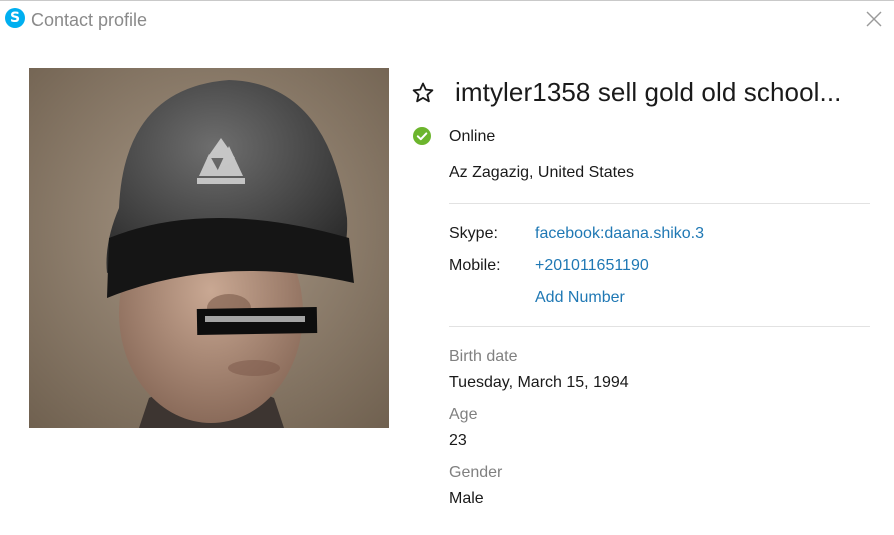  What do you see at coordinates (619, 234) in the screenshot?
I see `skype-id-link: facebook:daana.shiko.3` at bounding box center [619, 234].